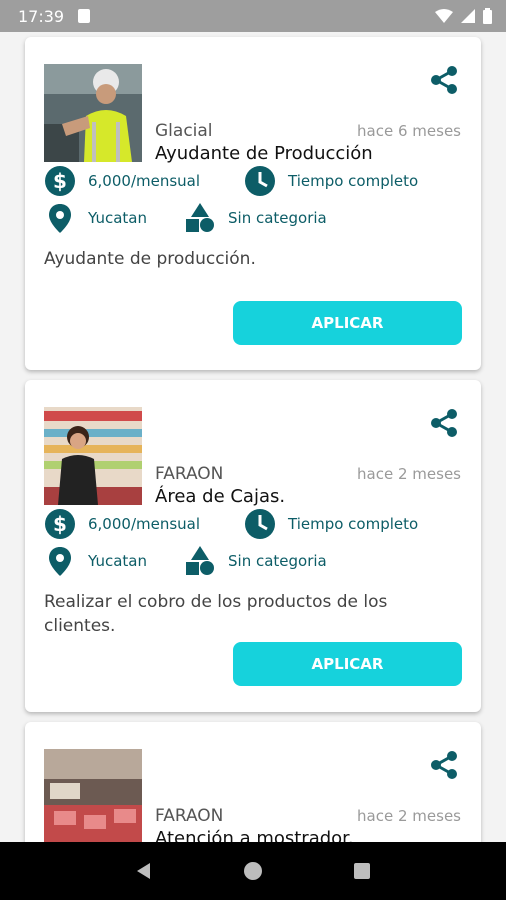 This screenshot has height=900, width=506. Describe the element at coordinates (253, 16) in the screenshot. I see `status-bar: 17:39` at that location.